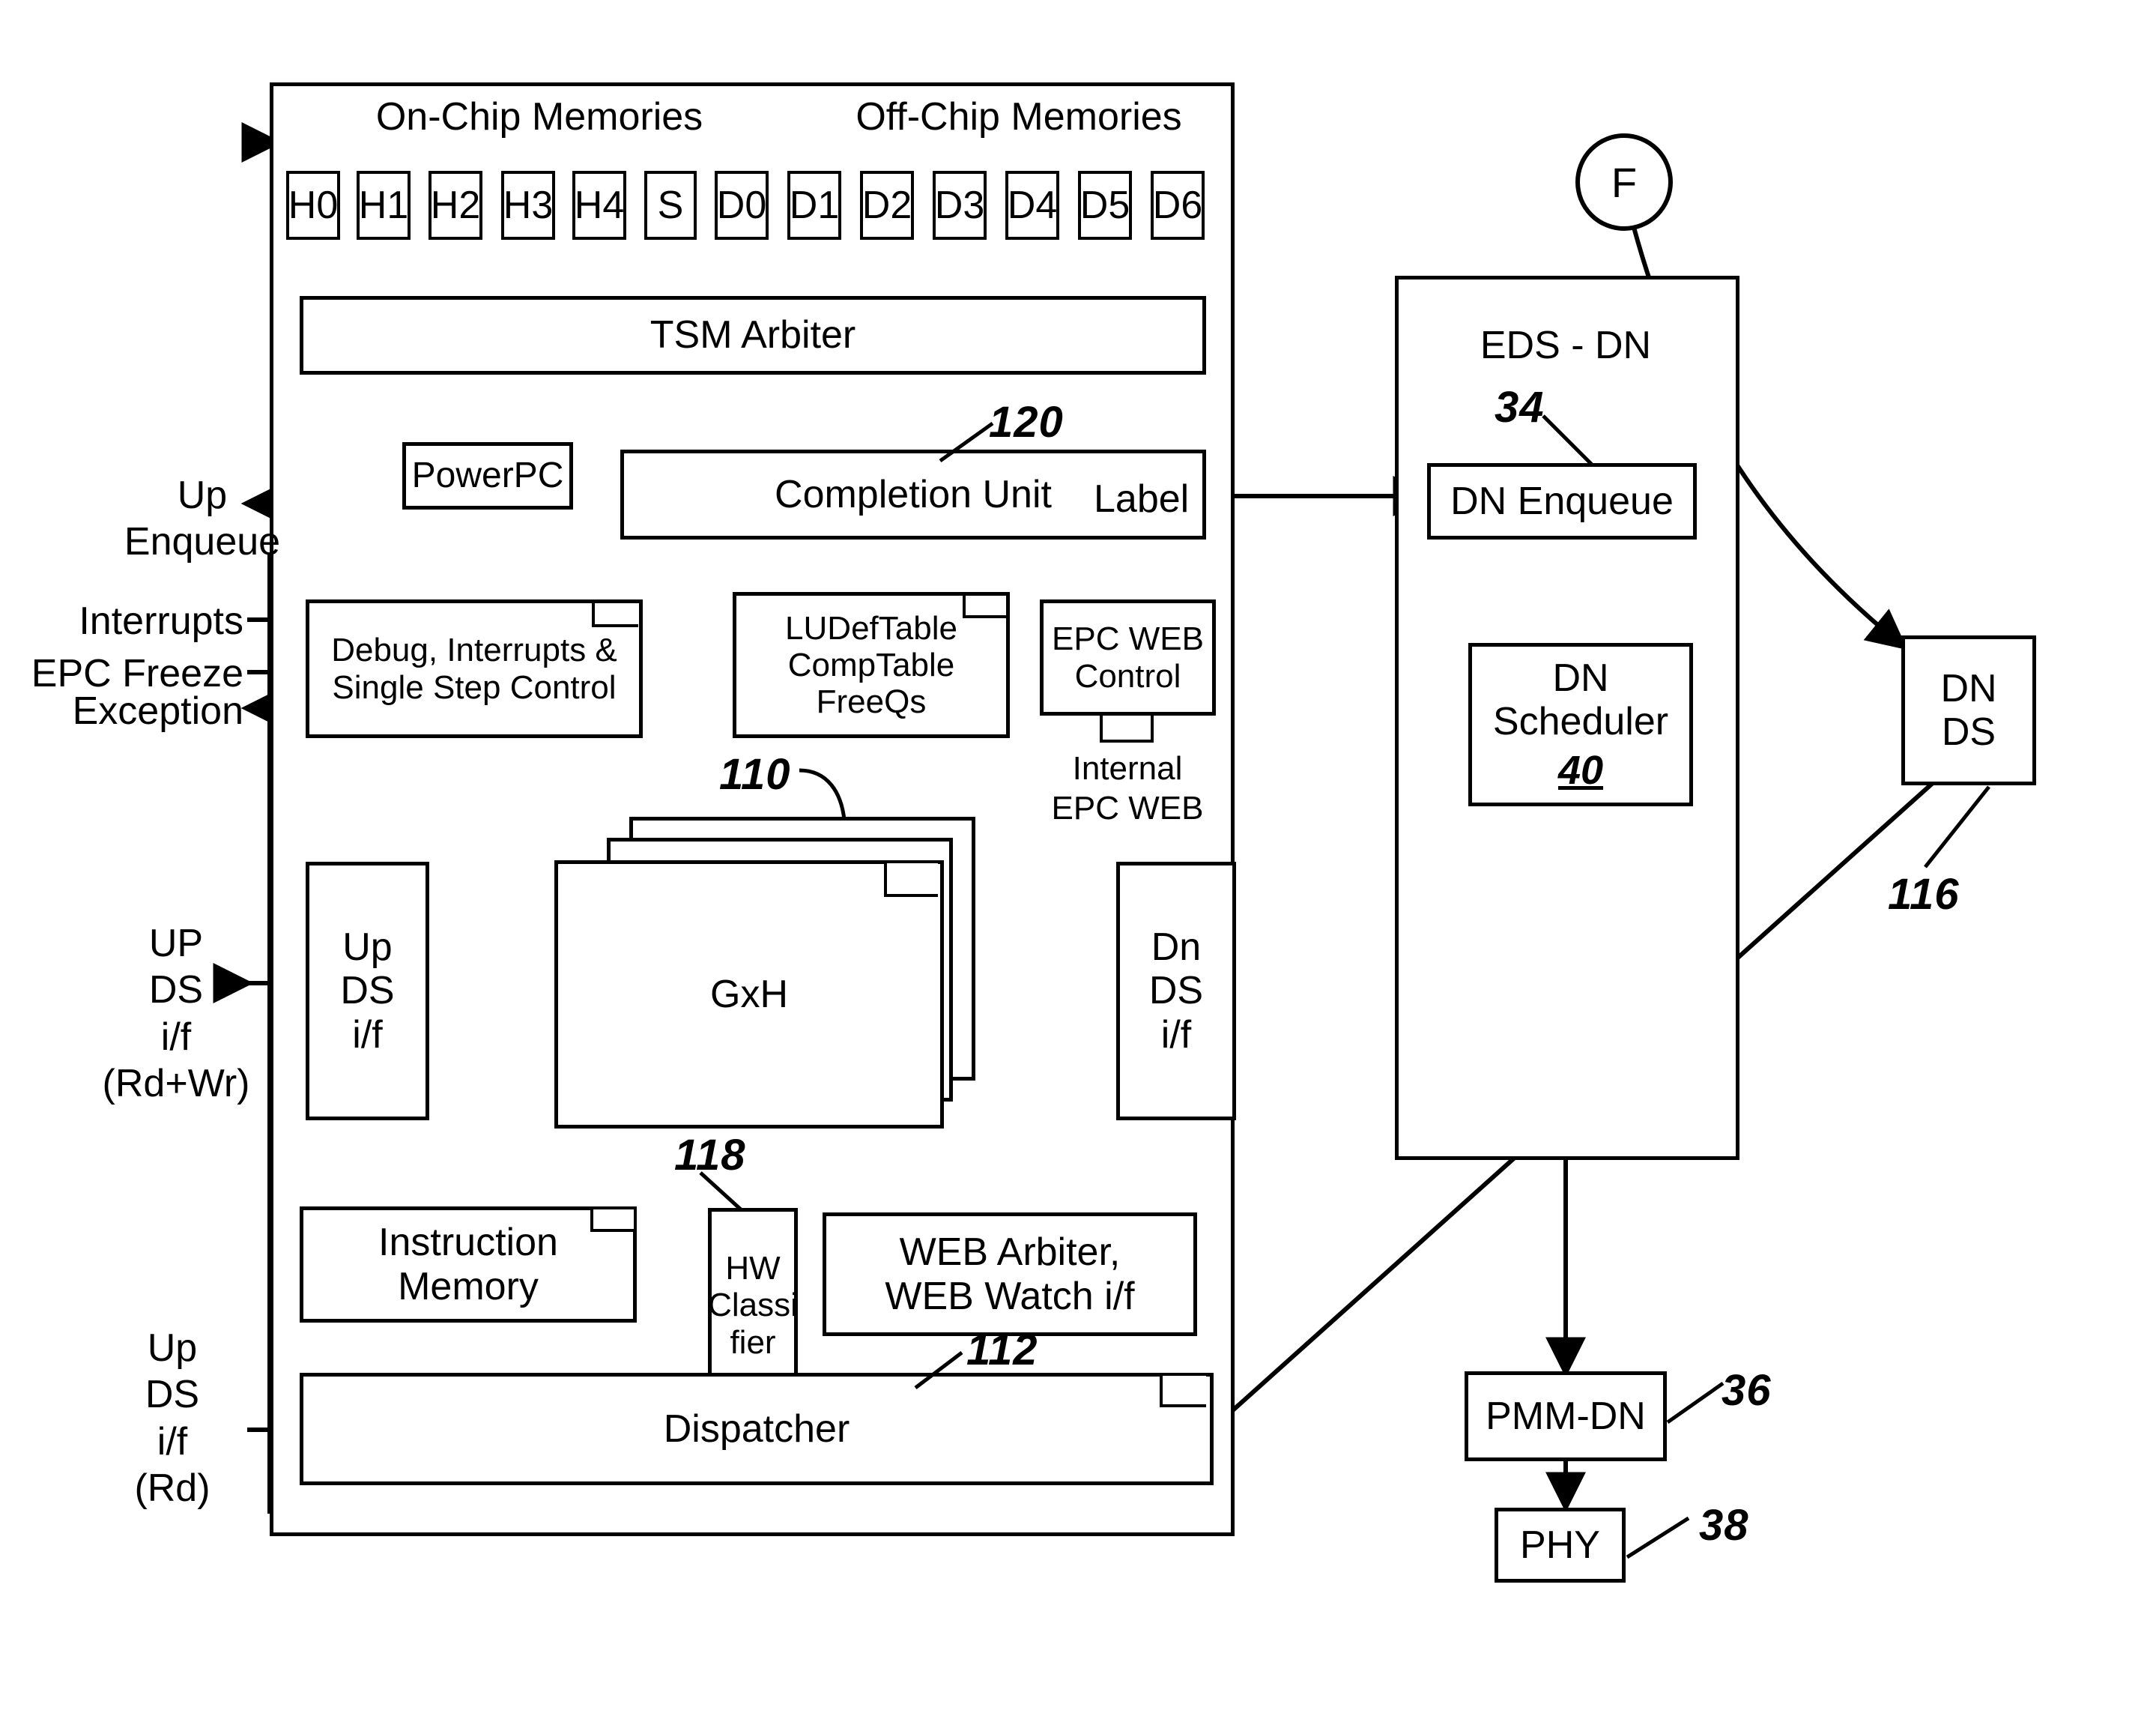 This screenshot has height=1725, width=2156. I want to click on memory-cell-label: H1, so click(383, 205).